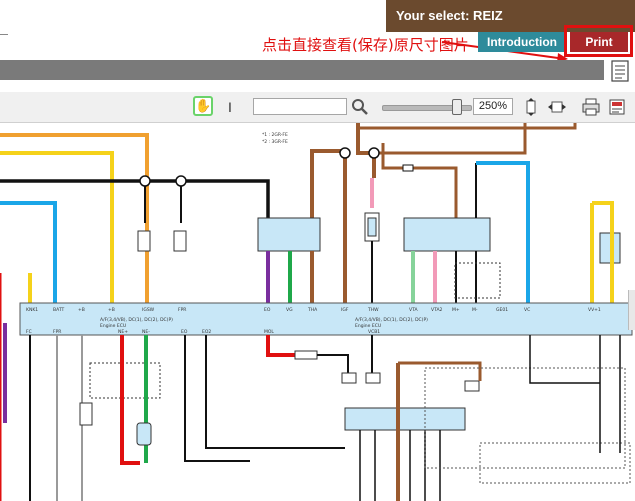  Describe the element at coordinates (4, 43) in the screenshot. I see `header-divider` at that location.